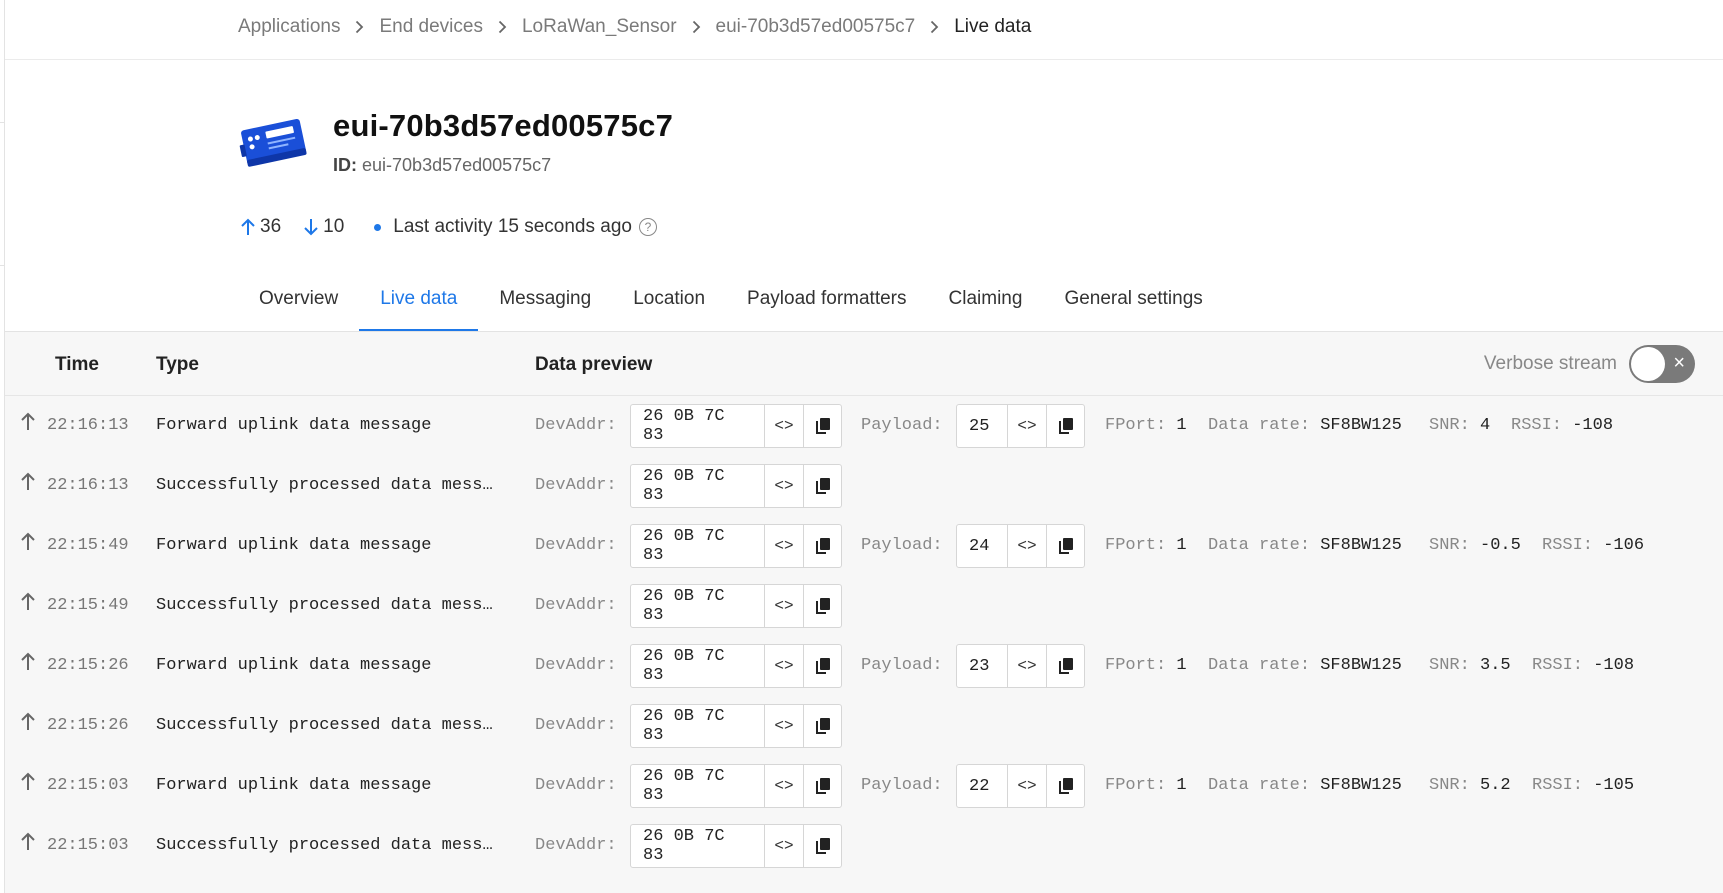  What do you see at coordinates (986, 306) in the screenshot?
I see `tab-claiming: Claiming` at bounding box center [986, 306].